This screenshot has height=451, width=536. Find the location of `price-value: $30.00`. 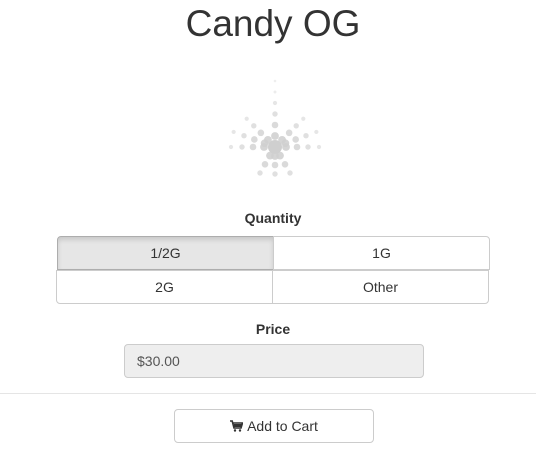

price-value: $30.00 is located at coordinates (158, 361).